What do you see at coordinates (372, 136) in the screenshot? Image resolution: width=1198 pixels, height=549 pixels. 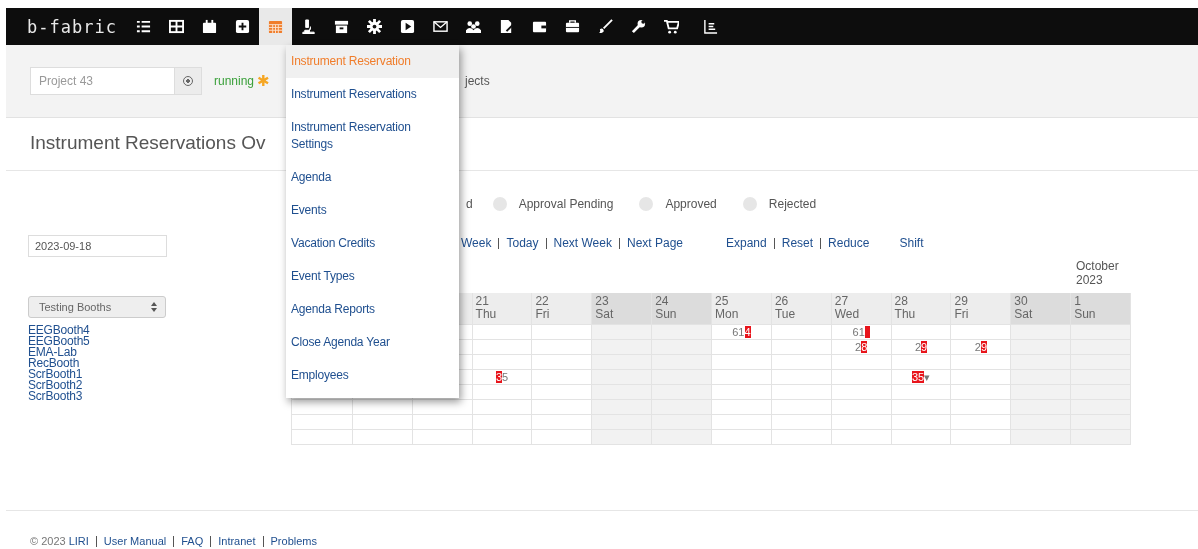 I see `menu-item: Instrument Reservation Settings` at bounding box center [372, 136].